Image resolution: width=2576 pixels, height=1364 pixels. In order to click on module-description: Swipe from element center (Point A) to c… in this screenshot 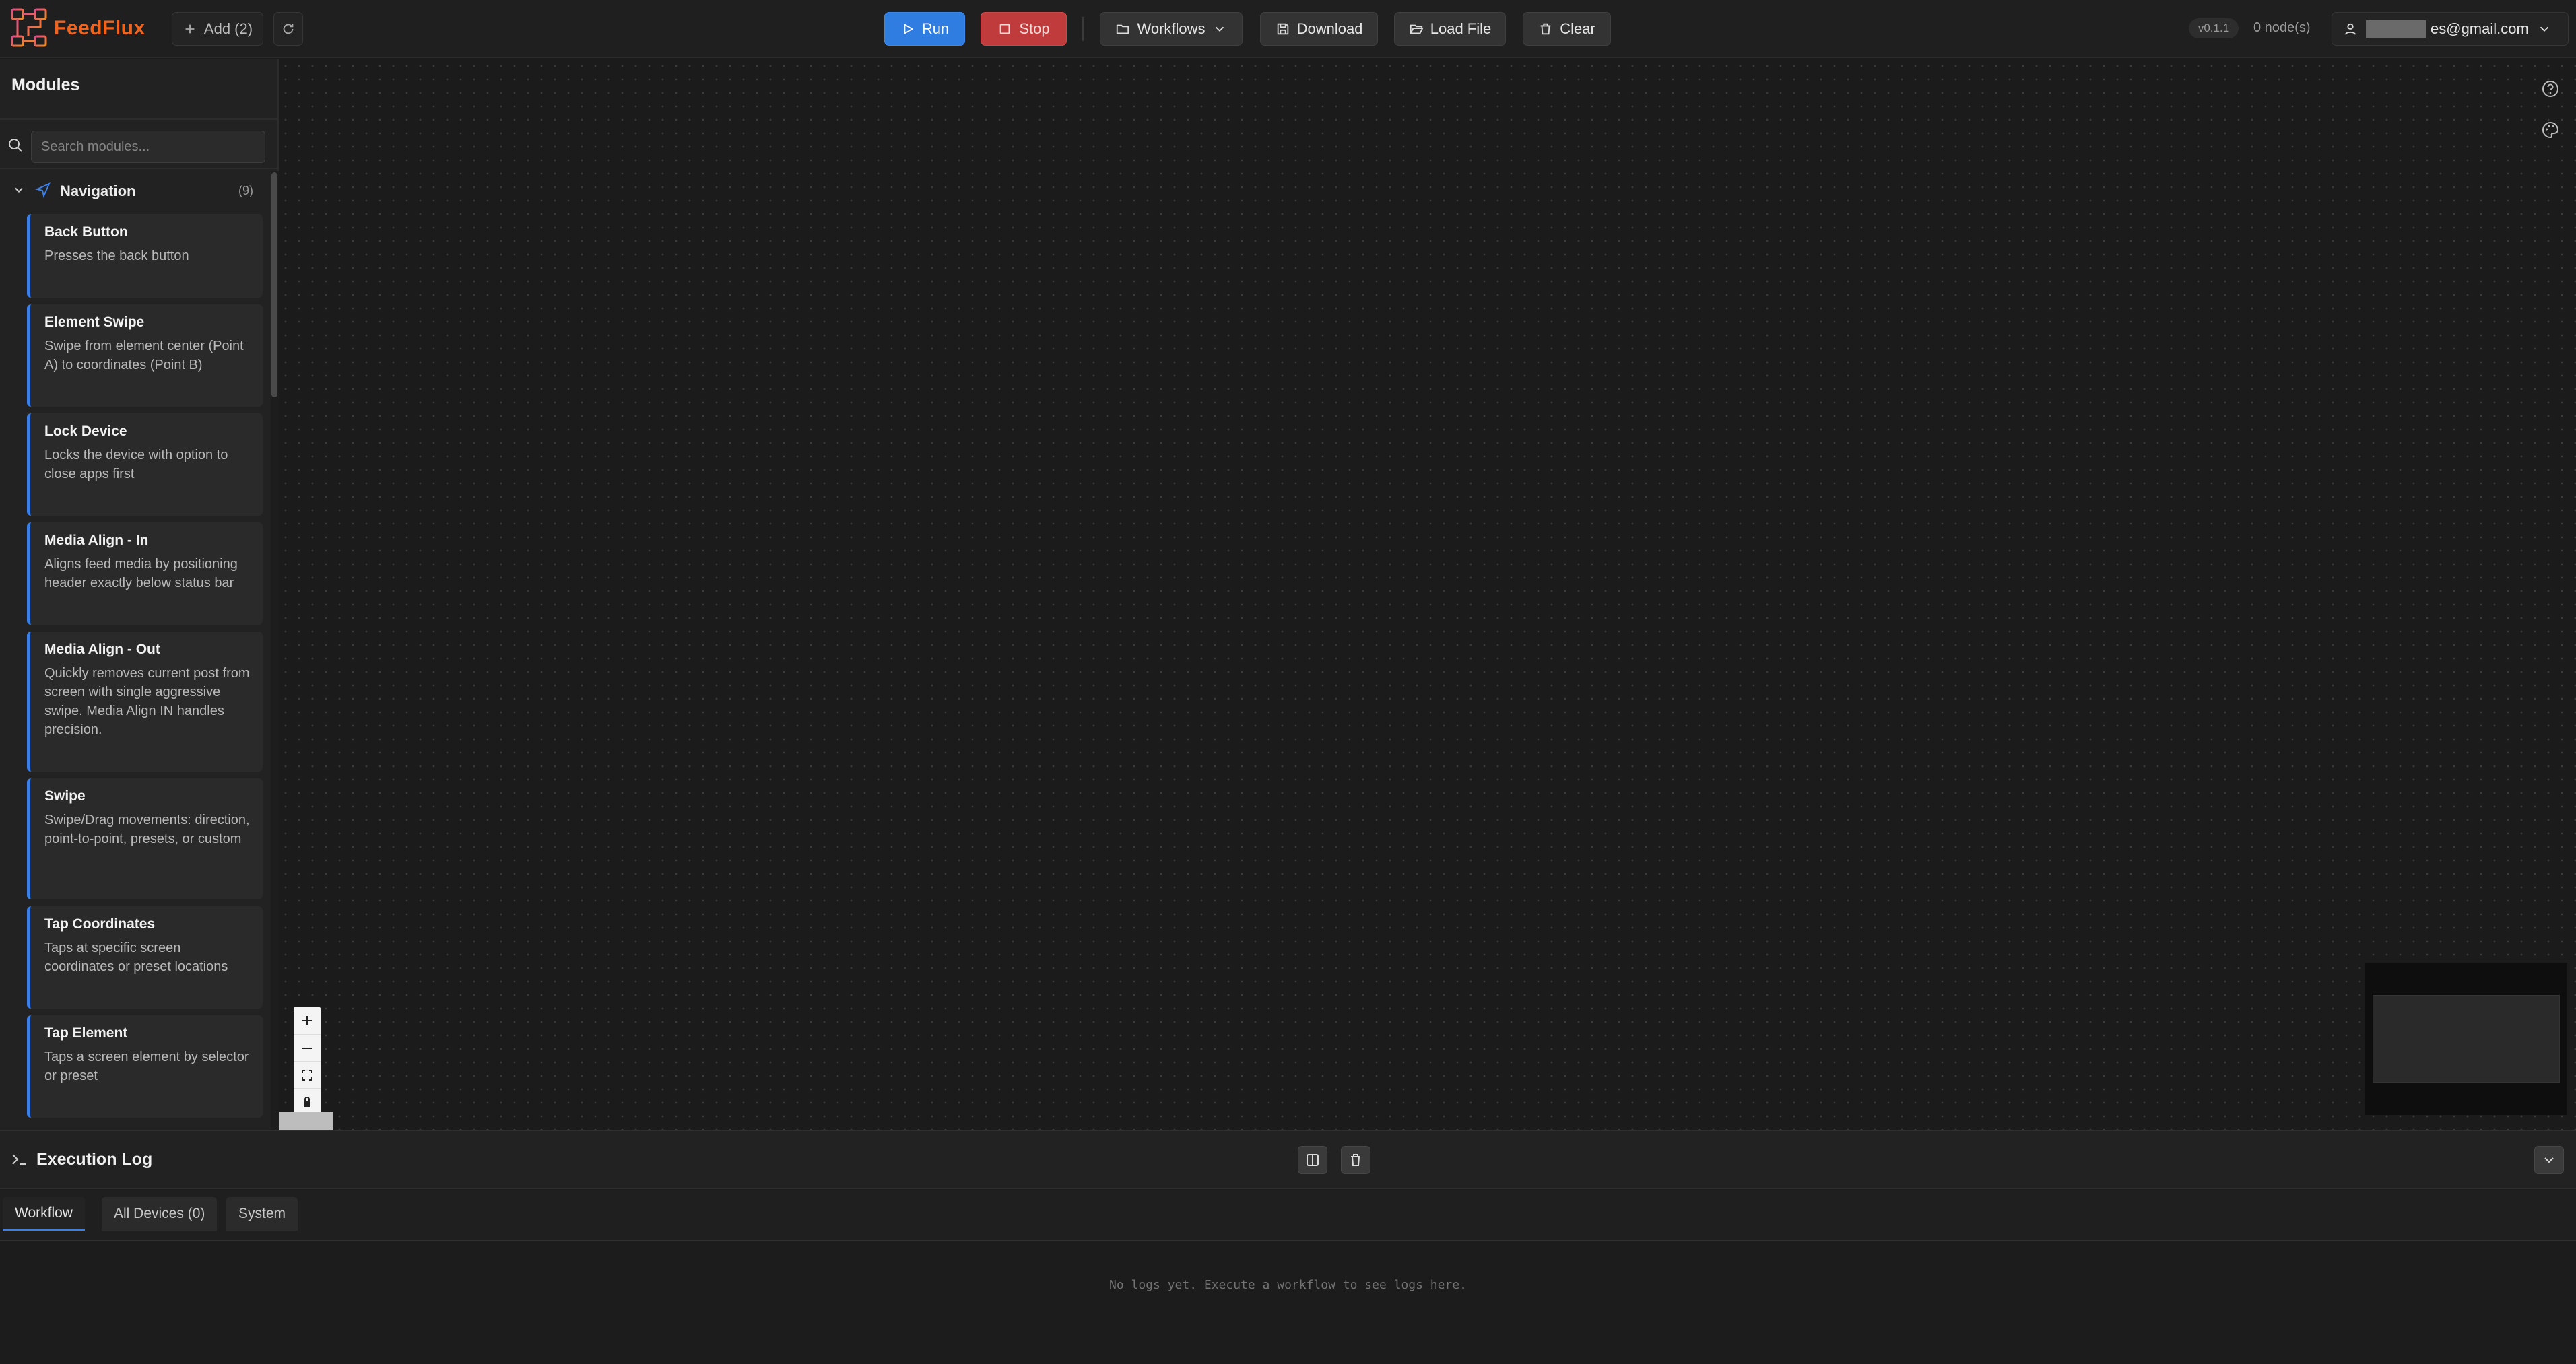, I will do `click(144, 355)`.